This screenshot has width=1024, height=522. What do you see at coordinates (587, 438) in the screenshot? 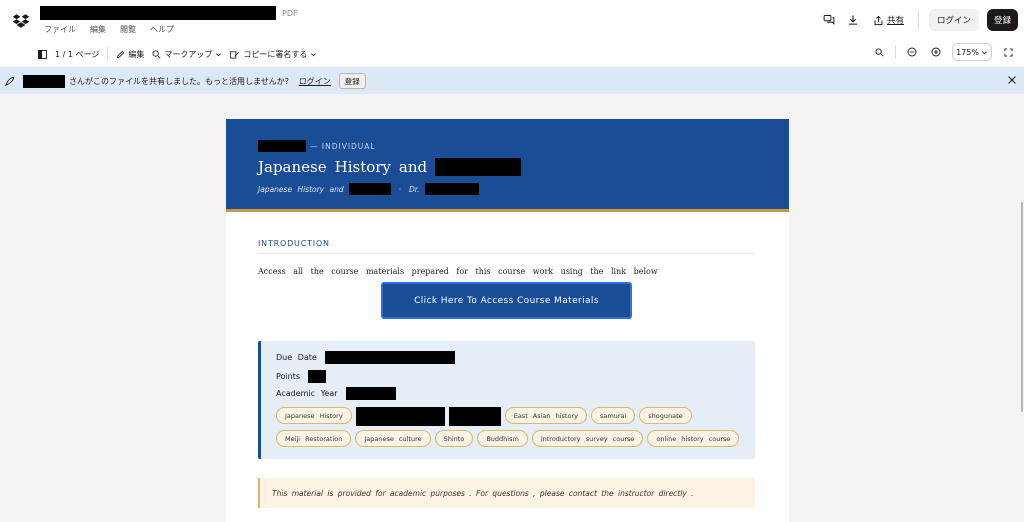
I see `tag: introductory survey course` at bounding box center [587, 438].